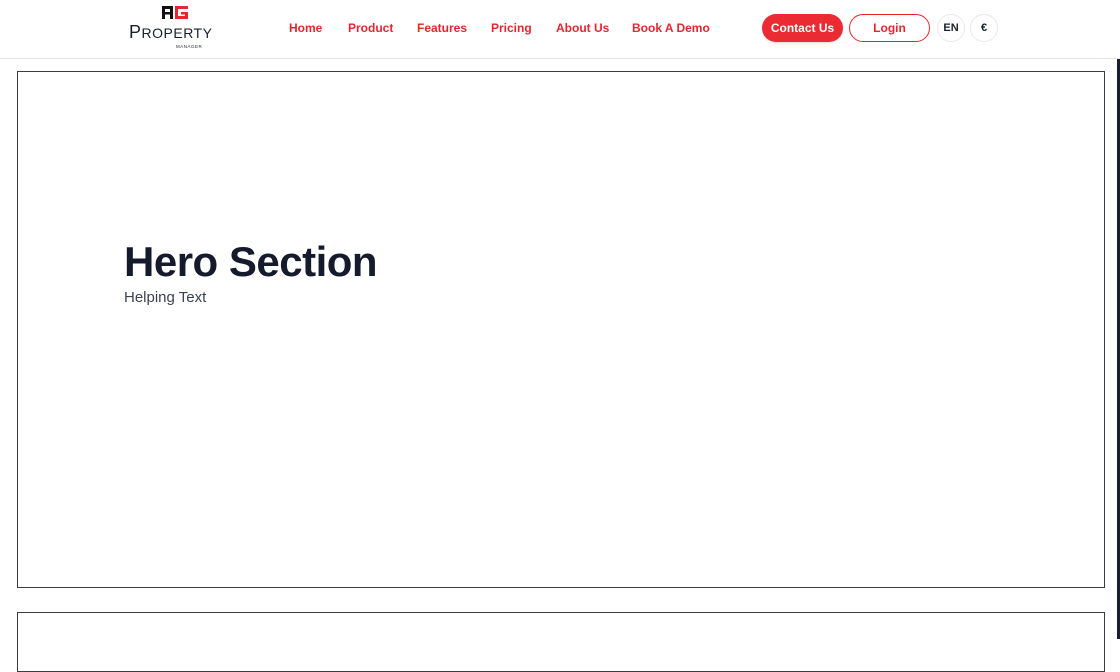 The height and width of the screenshot is (672, 1120). I want to click on hero-title: Hero Section, so click(251, 261).